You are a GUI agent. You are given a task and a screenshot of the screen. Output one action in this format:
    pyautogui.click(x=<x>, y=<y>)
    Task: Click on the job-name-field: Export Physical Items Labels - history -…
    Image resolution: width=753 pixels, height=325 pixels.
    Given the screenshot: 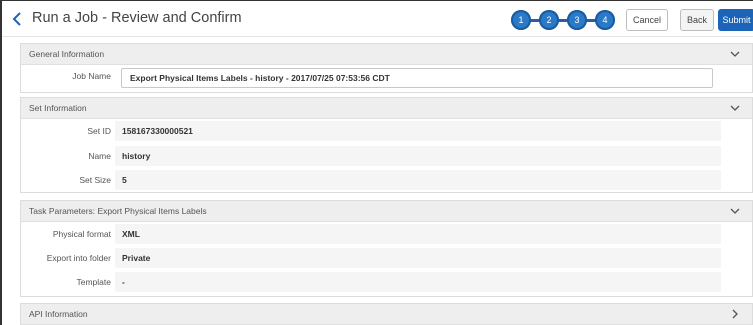 What is the action you would take?
    pyautogui.click(x=417, y=78)
    